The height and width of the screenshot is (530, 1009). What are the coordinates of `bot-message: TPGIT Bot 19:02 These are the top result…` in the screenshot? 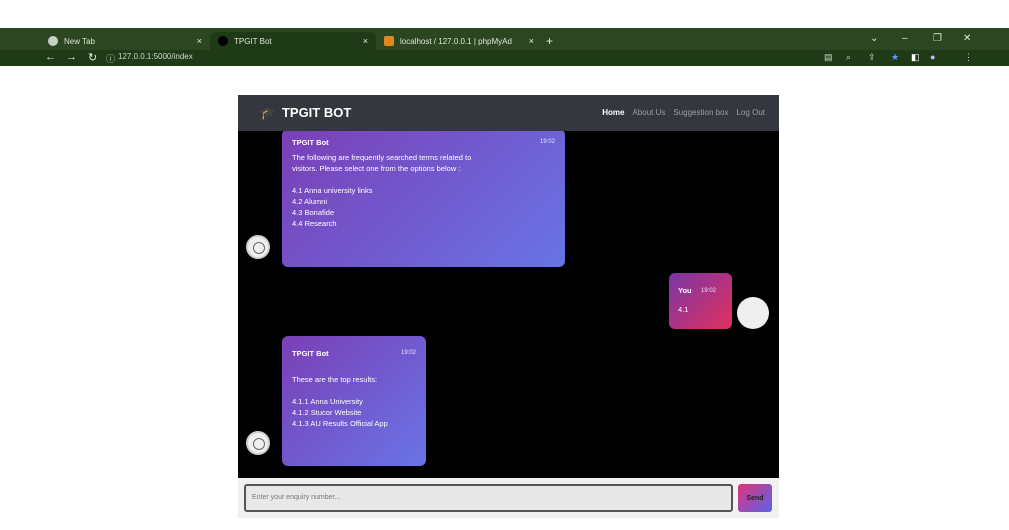 It's located at (354, 401).